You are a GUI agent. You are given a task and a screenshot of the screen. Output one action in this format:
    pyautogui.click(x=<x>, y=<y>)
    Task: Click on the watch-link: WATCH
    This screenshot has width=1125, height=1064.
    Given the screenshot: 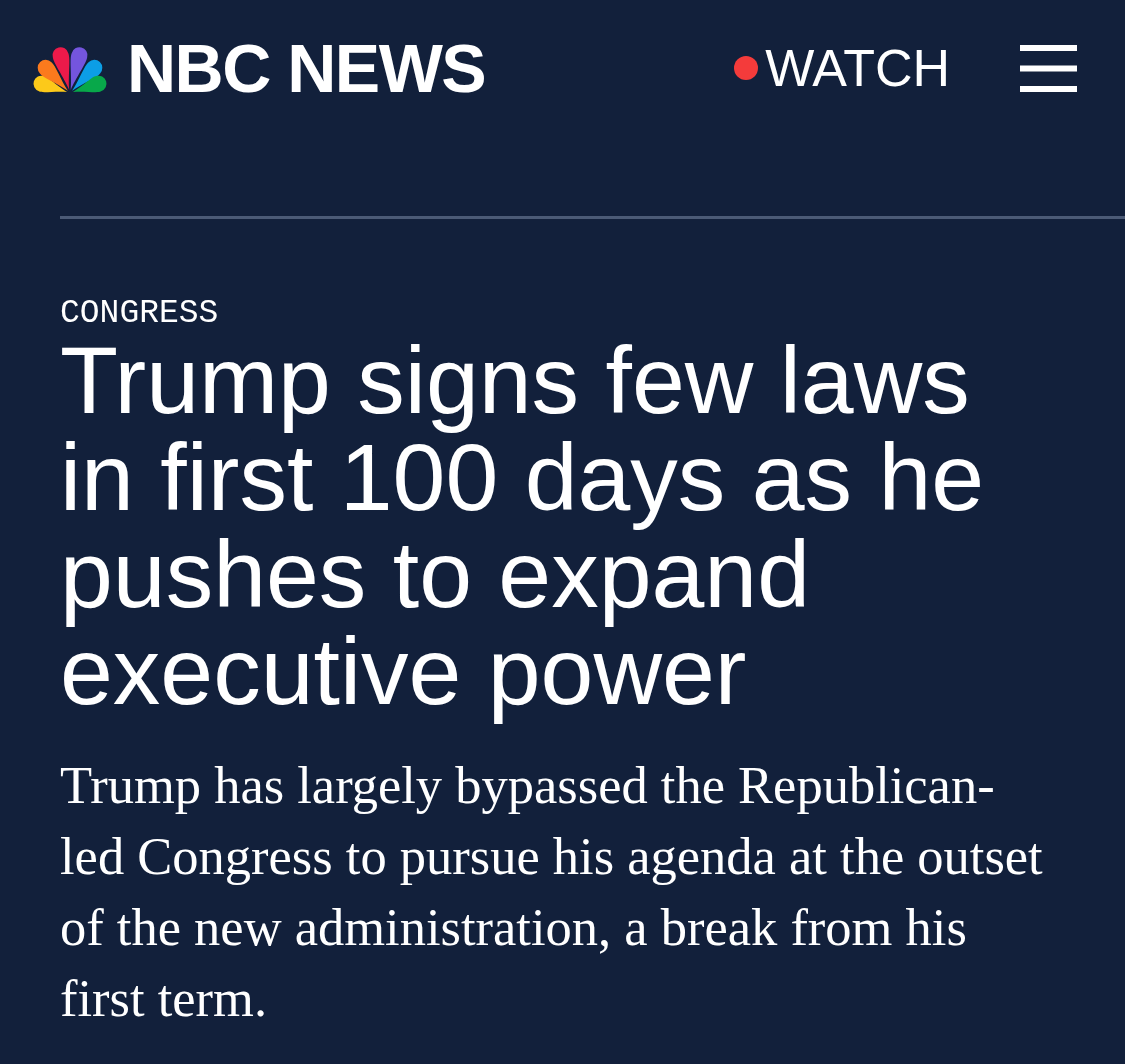 What is the action you would take?
    pyautogui.click(x=842, y=68)
    